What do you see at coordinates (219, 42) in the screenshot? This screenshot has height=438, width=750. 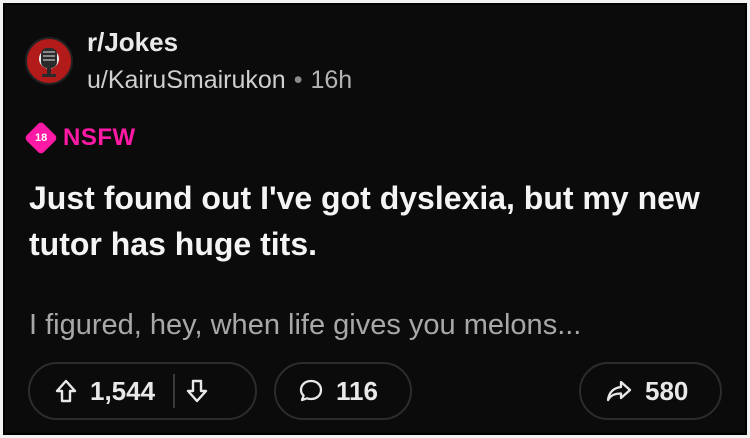 I see `subreddit-name: r/Jokes` at bounding box center [219, 42].